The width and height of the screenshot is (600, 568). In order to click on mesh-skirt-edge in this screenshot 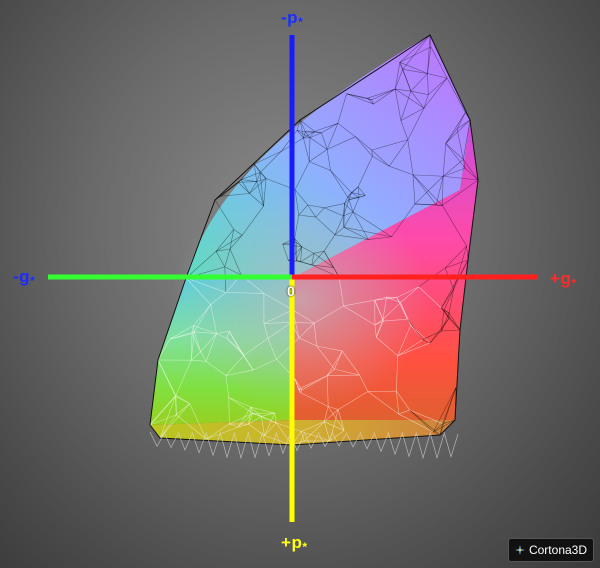, I will do `click(451, 444)`.